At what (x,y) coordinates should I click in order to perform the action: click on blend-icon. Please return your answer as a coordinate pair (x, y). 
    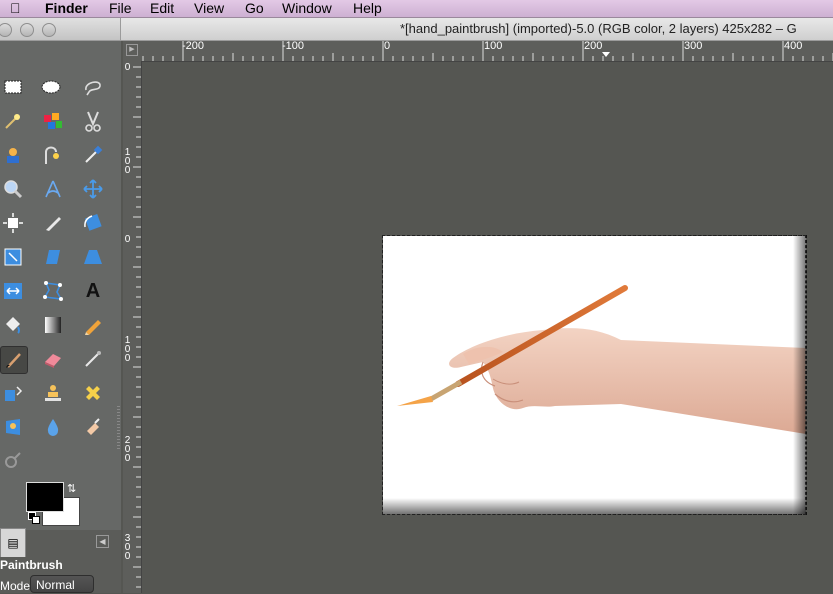
    Looking at the image, I should click on (53, 325).